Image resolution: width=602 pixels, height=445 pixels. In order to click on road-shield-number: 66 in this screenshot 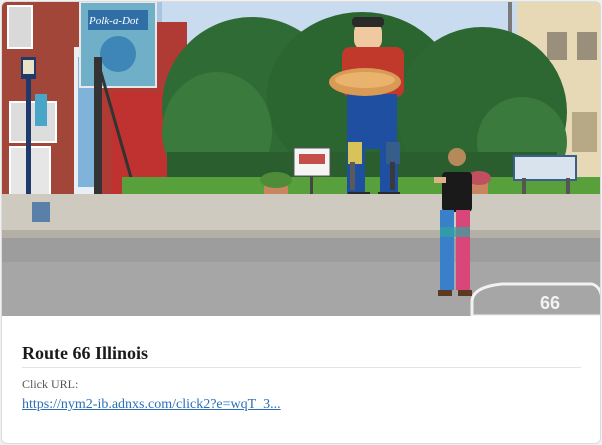, I will do `click(550, 303)`.